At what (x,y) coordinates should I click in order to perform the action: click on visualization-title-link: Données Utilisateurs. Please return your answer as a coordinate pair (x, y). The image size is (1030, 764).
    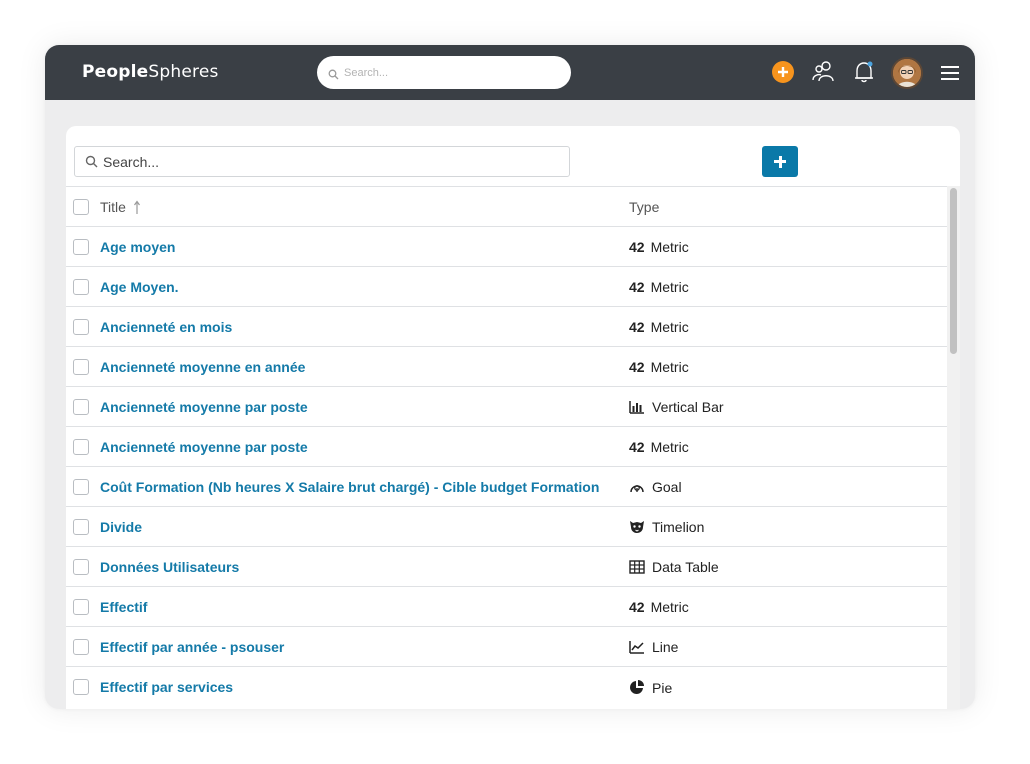
    Looking at the image, I should click on (357, 567).